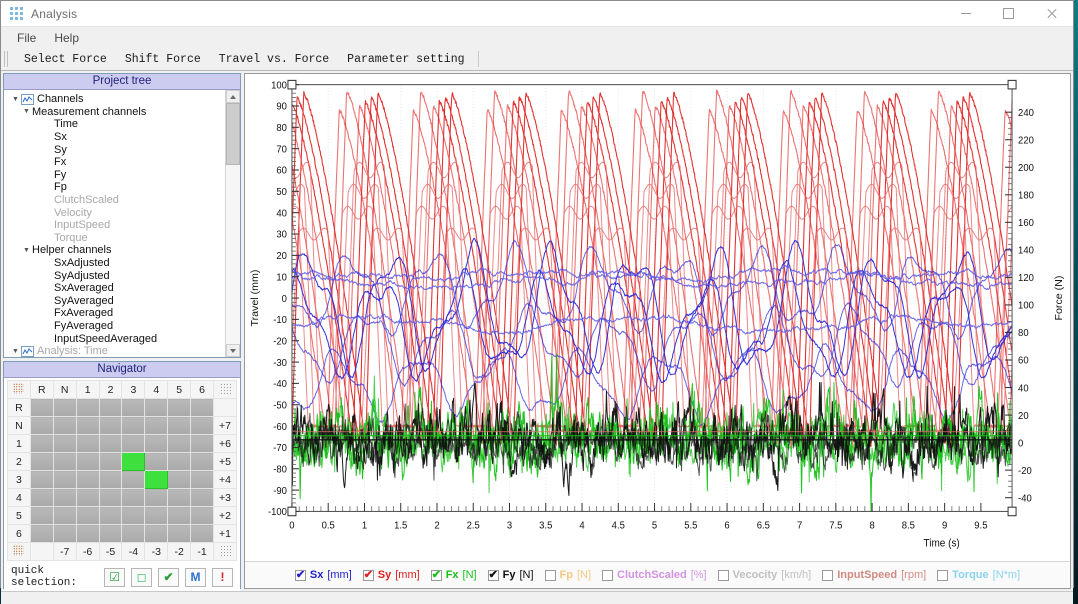 The height and width of the screenshot is (604, 1078). What do you see at coordinates (300, 574) in the screenshot?
I see `legend-checkbox-sx` at bounding box center [300, 574].